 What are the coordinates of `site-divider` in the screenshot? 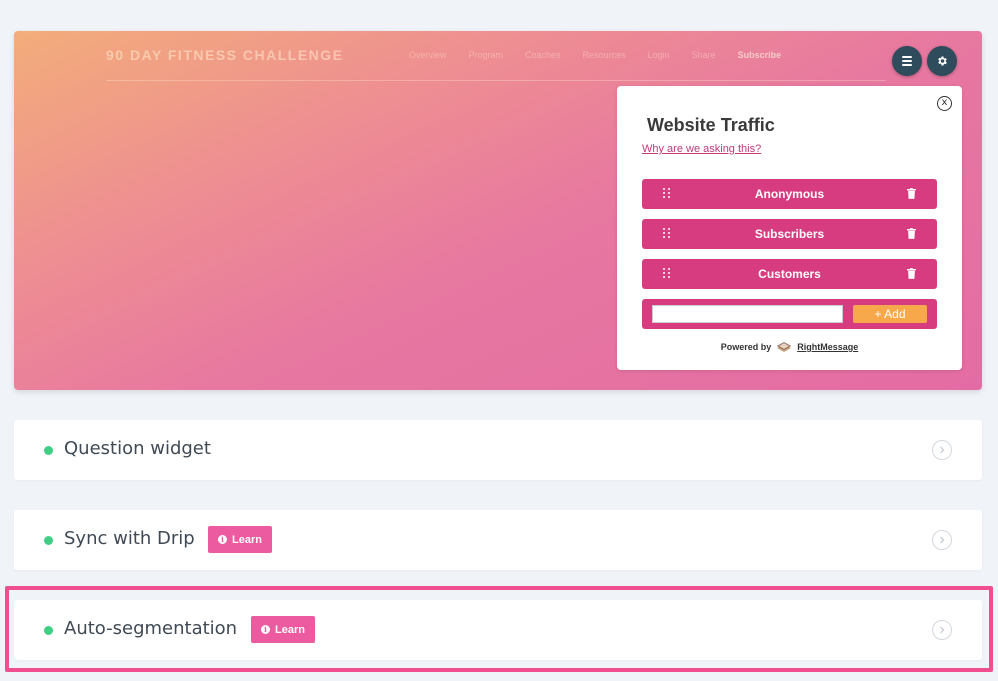 It's located at (496, 80).